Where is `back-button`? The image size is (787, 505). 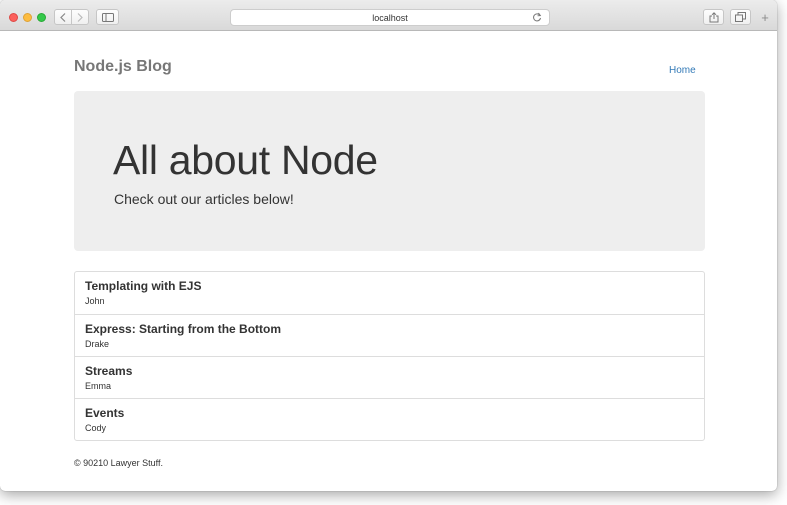
back-button is located at coordinates (63, 17).